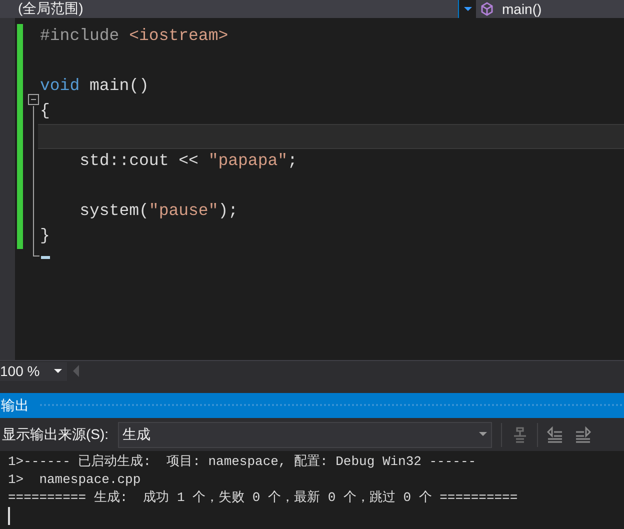 This screenshot has height=529, width=624. Describe the element at coordinates (55, 434) in the screenshot. I see `source-label: 显示输出来源(S):` at that location.